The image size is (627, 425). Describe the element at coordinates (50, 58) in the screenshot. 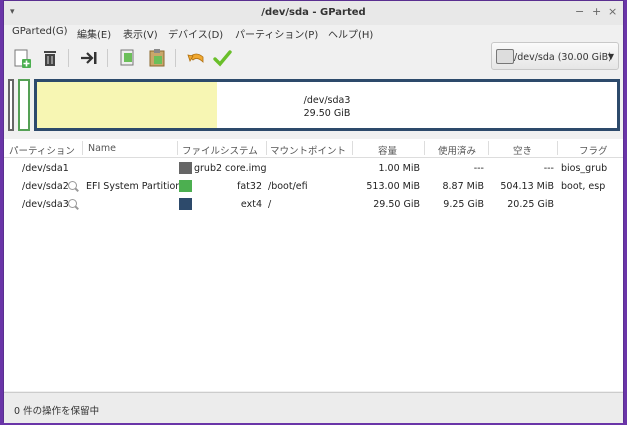

I see `delete-partition-icon` at that location.